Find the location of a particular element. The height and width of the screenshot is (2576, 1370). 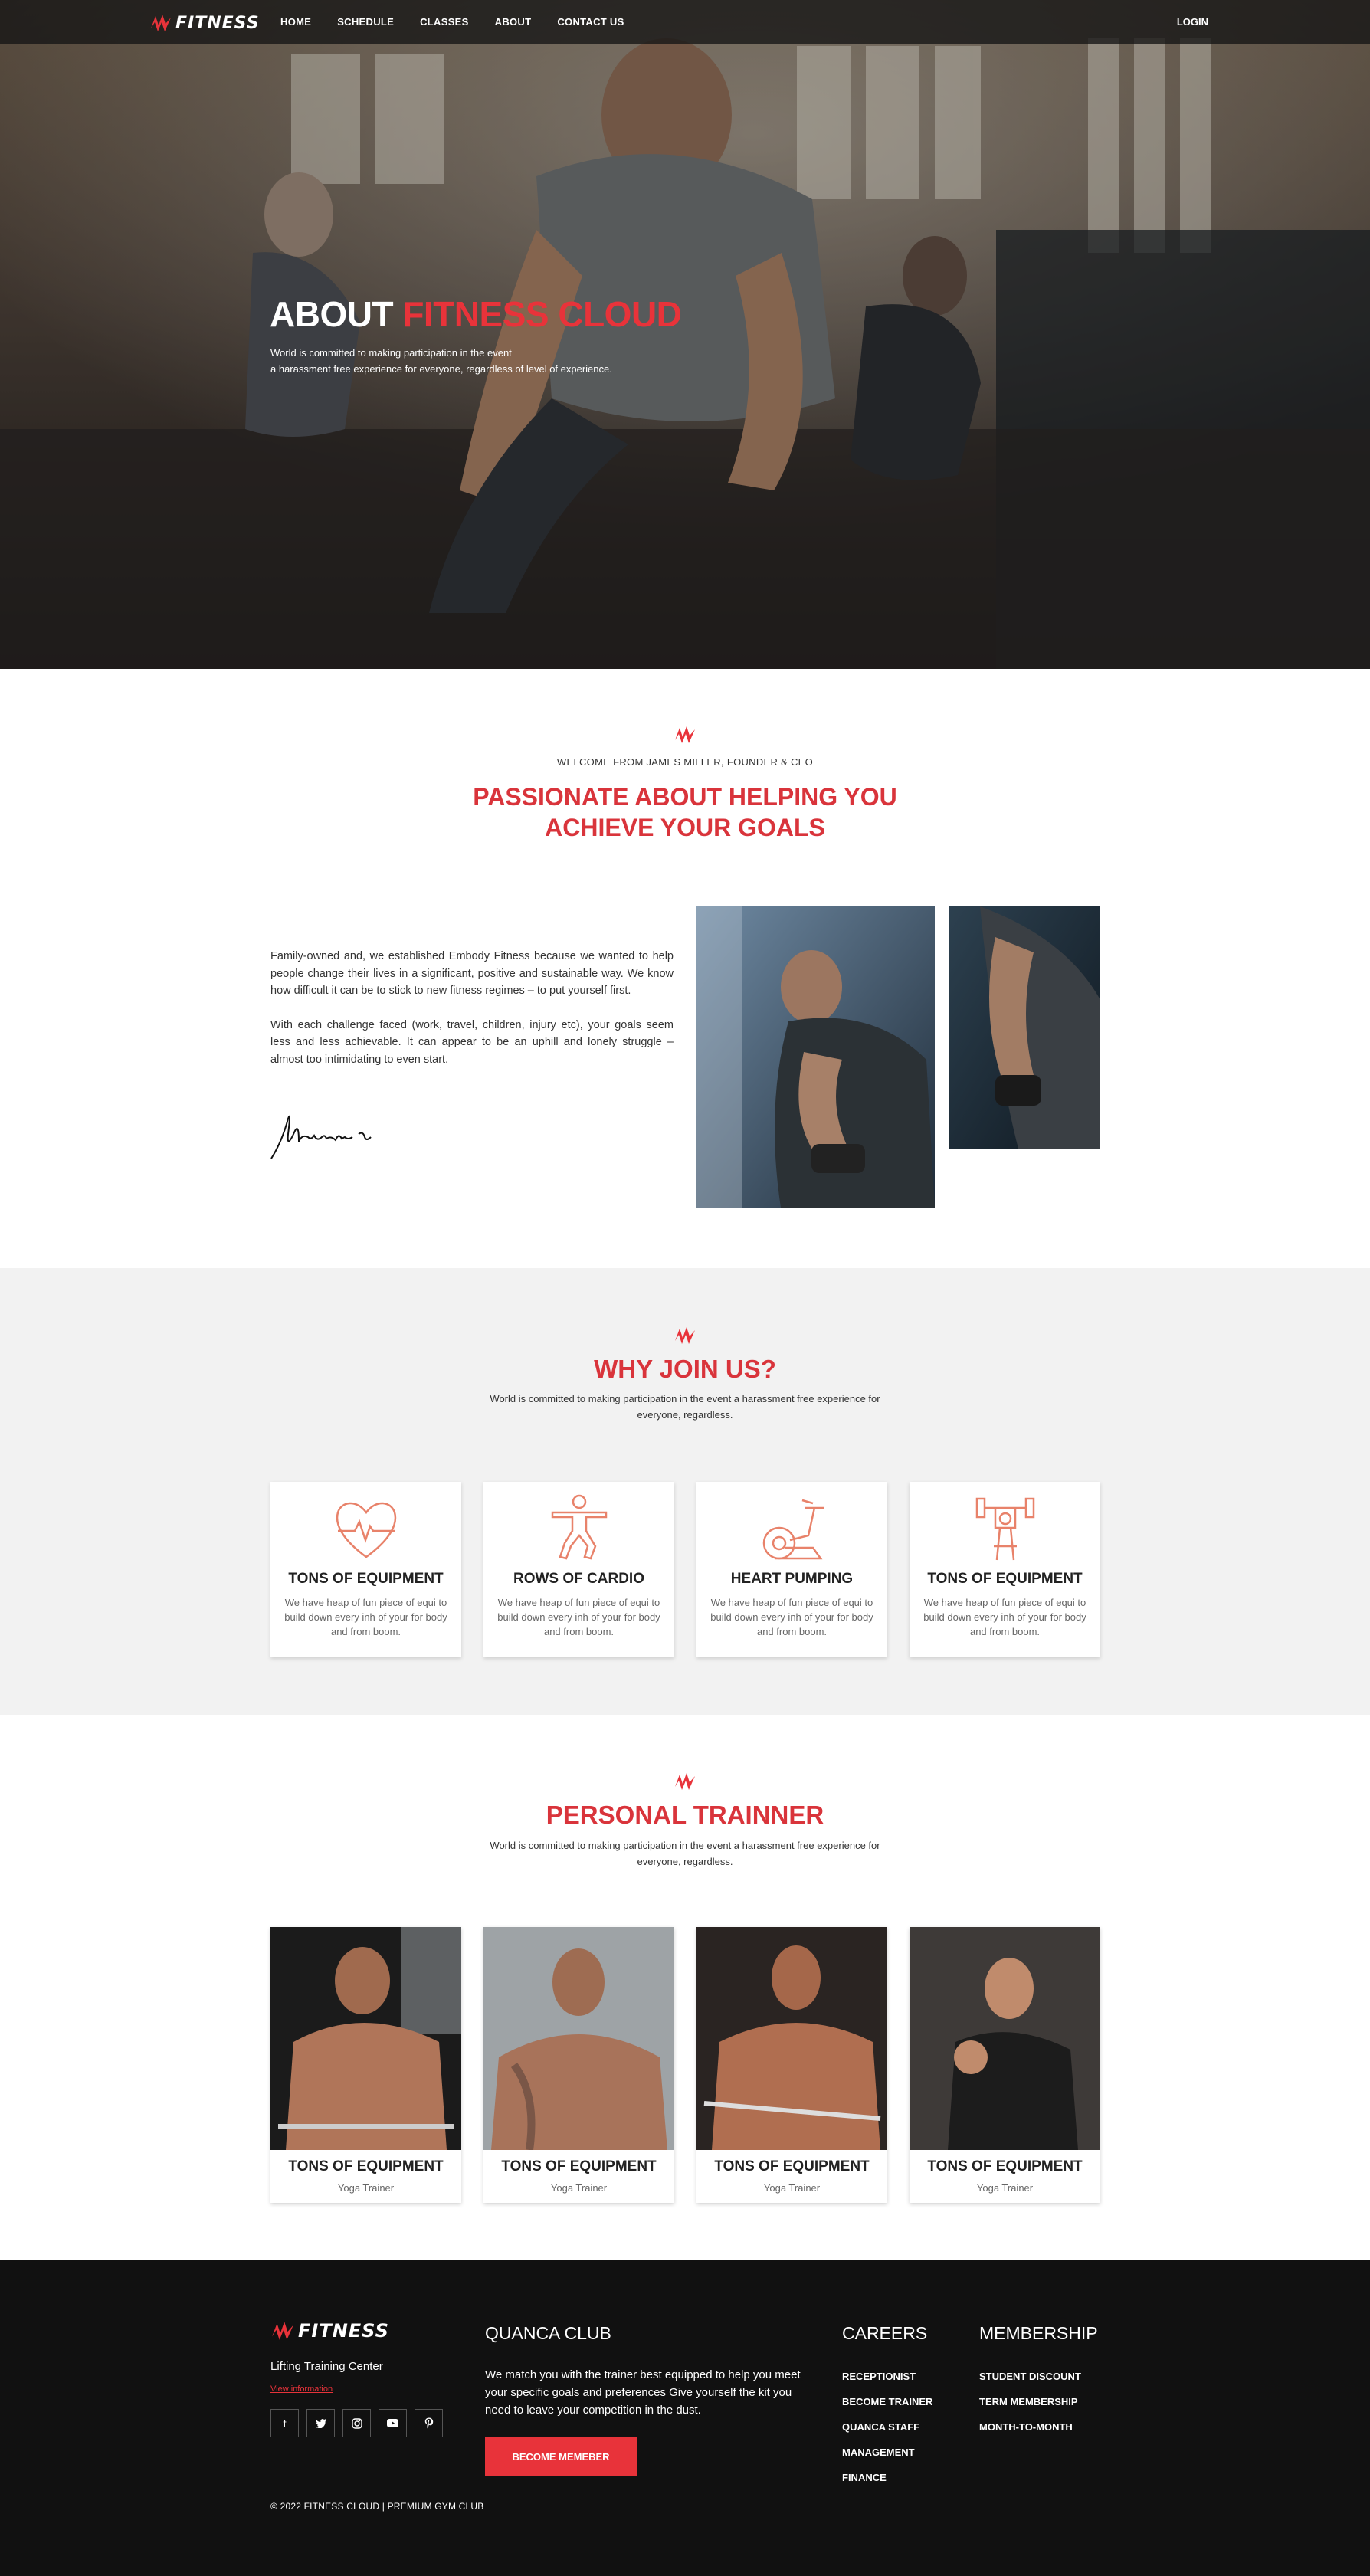

hero-title: ABOUT FITNESS CLOUD is located at coordinates (476, 314).